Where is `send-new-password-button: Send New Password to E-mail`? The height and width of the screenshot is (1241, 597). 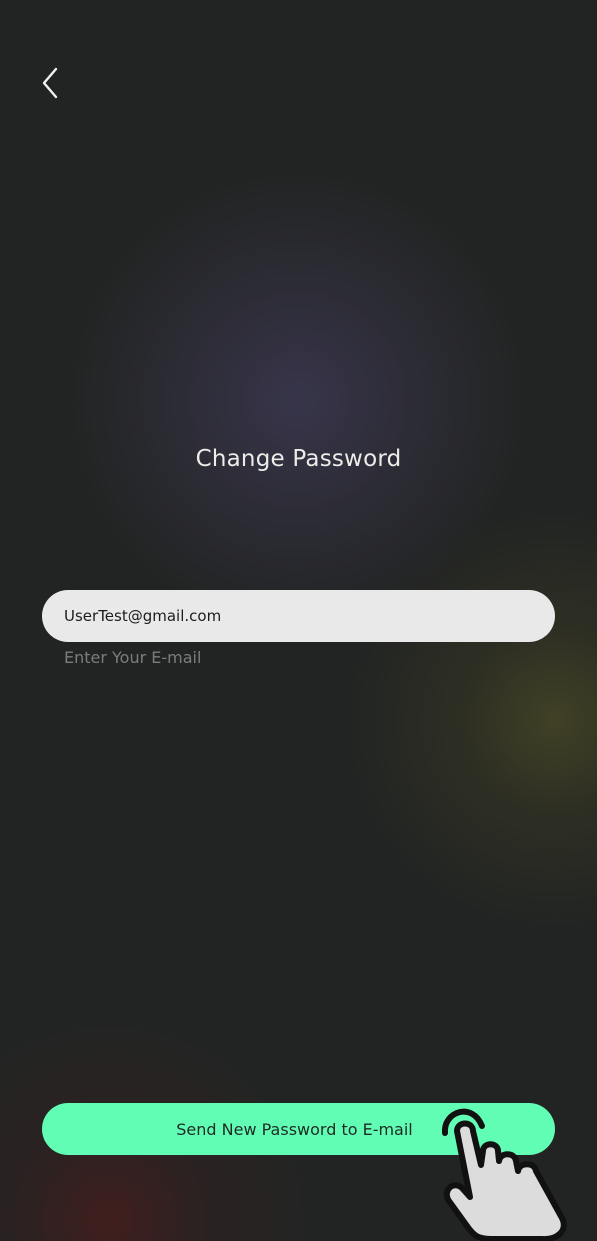
send-new-password-button: Send New Password to E-mail is located at coordinates (298, 1129).